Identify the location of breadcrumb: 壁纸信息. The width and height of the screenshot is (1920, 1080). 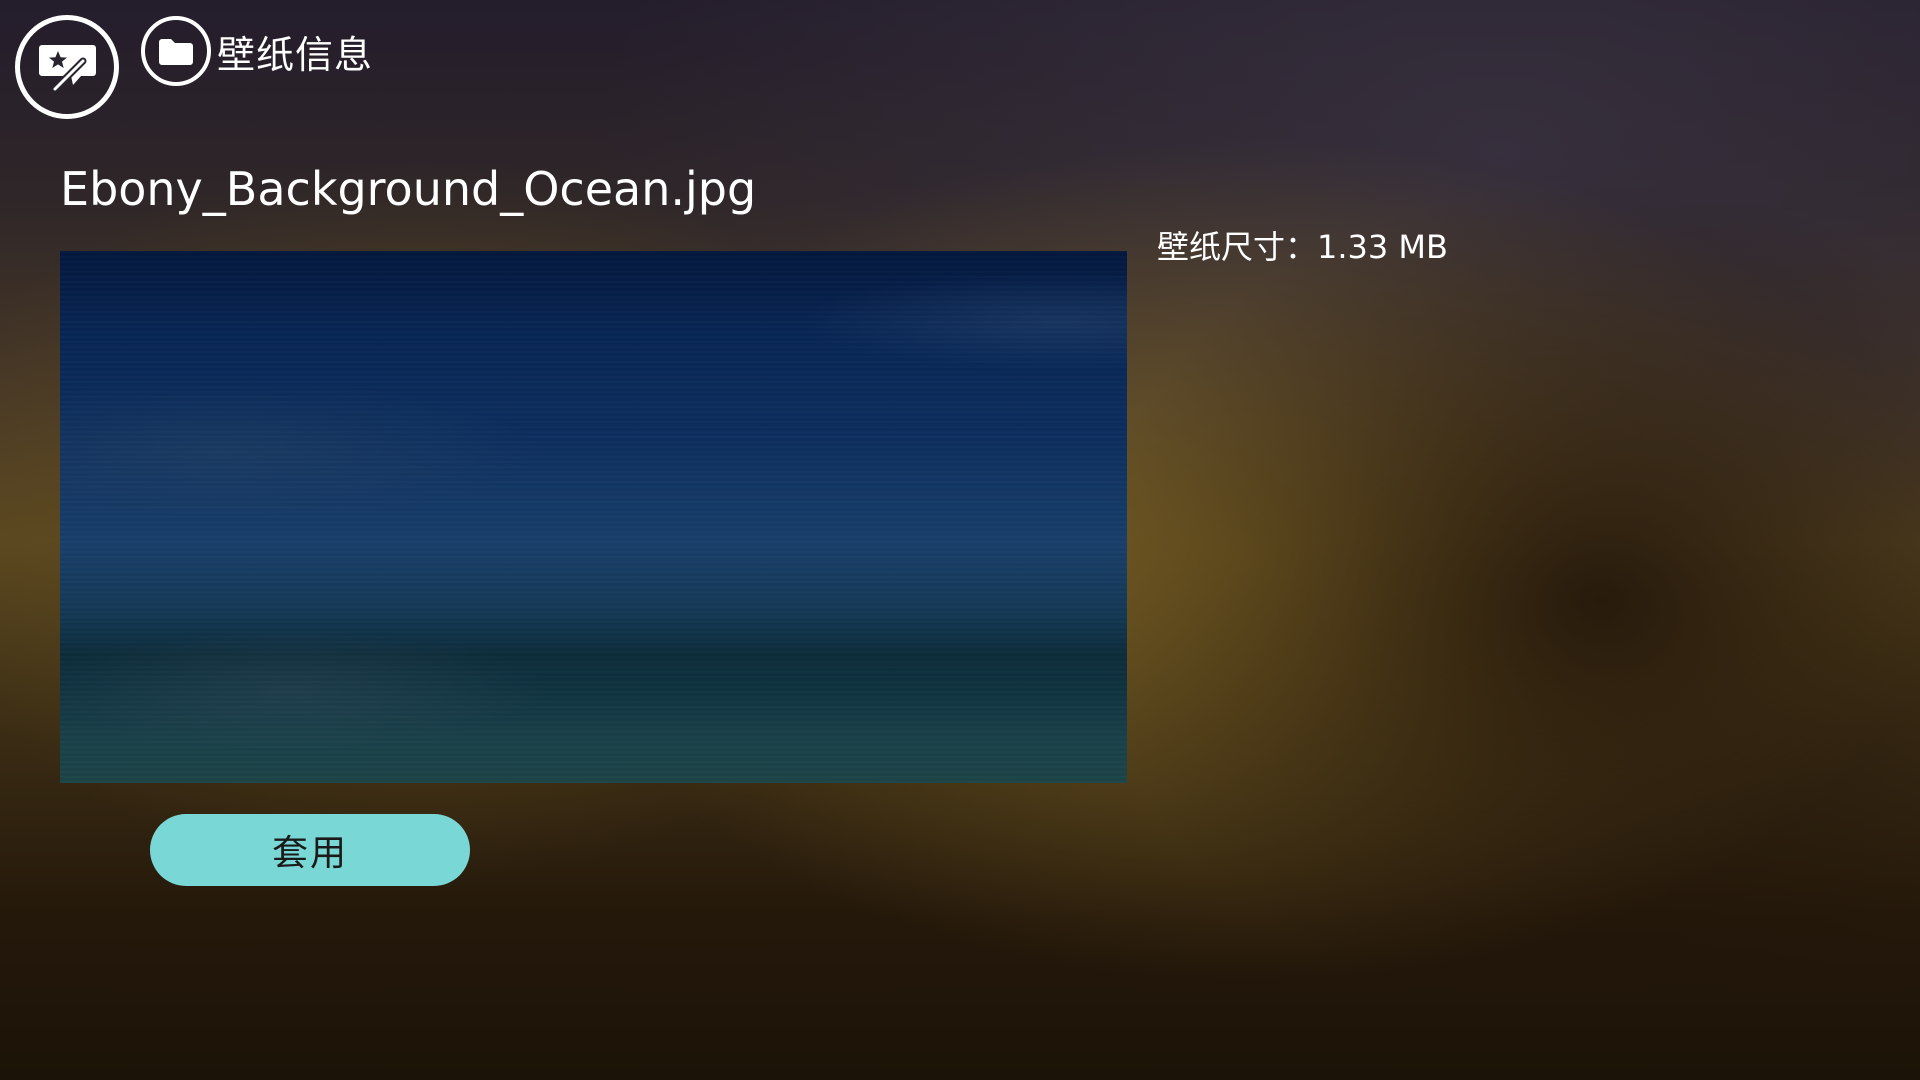
(257, 51).